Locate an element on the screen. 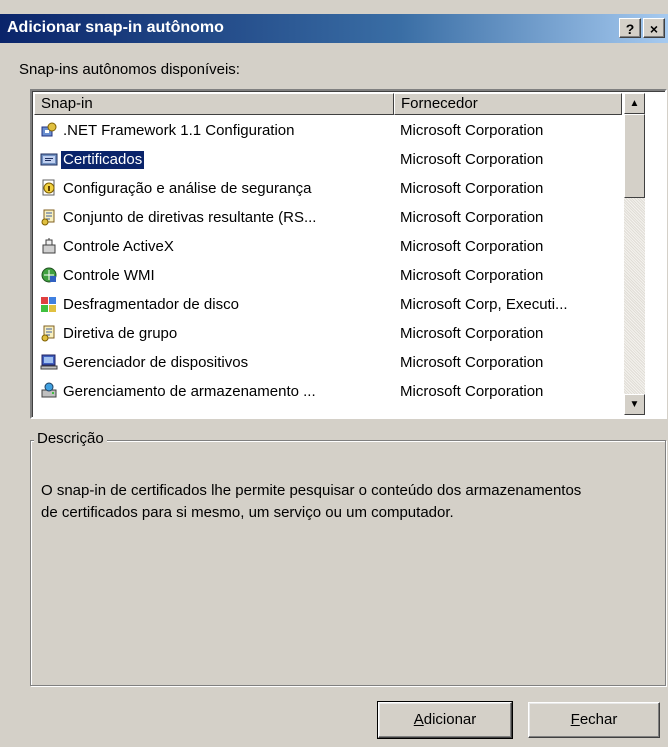 The height and width of the screenshot is (747, 668). security-analysis-icon is located at coordinates (49, 188).